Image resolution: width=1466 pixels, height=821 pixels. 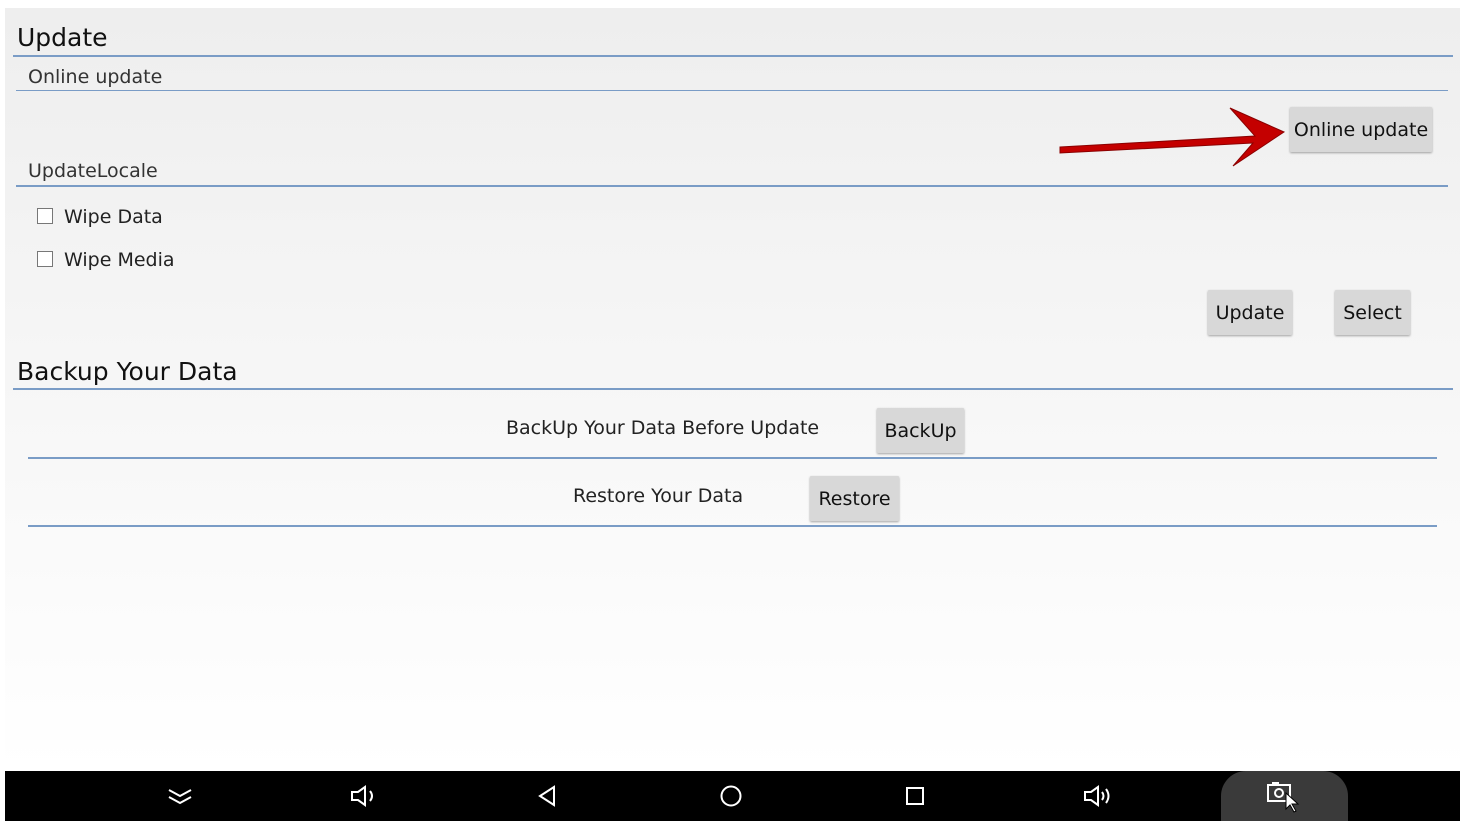 What do you see at coordinates (732, 90) in the screenshot?
I see `online-update-divider` at bounding box center [732, 90].